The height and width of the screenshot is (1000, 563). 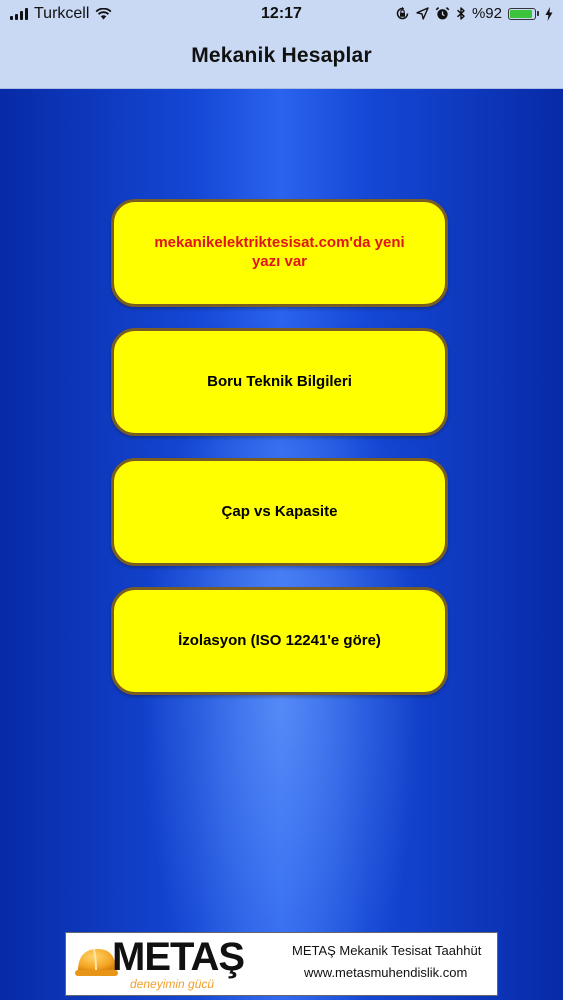 What do you see at coordinates (461, 13) in the screenshot?
I see `bluetooth-icon` at bounding box center [461, 13].